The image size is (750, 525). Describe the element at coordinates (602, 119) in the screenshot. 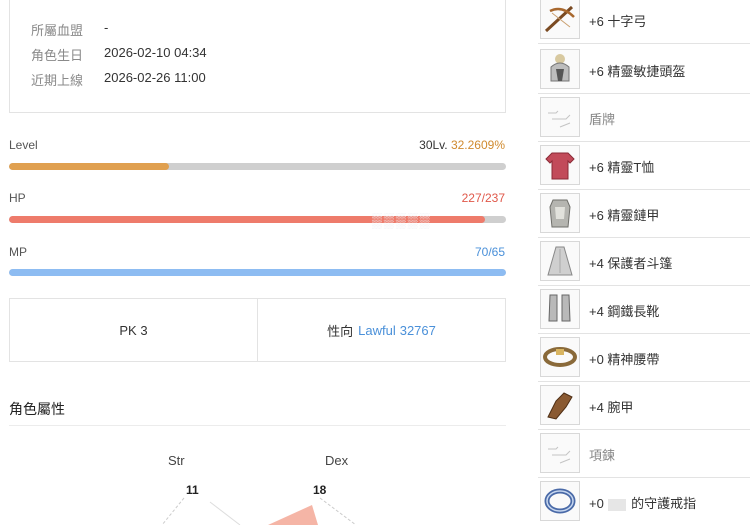

I see `equipment-name: 盾牌` at that location.